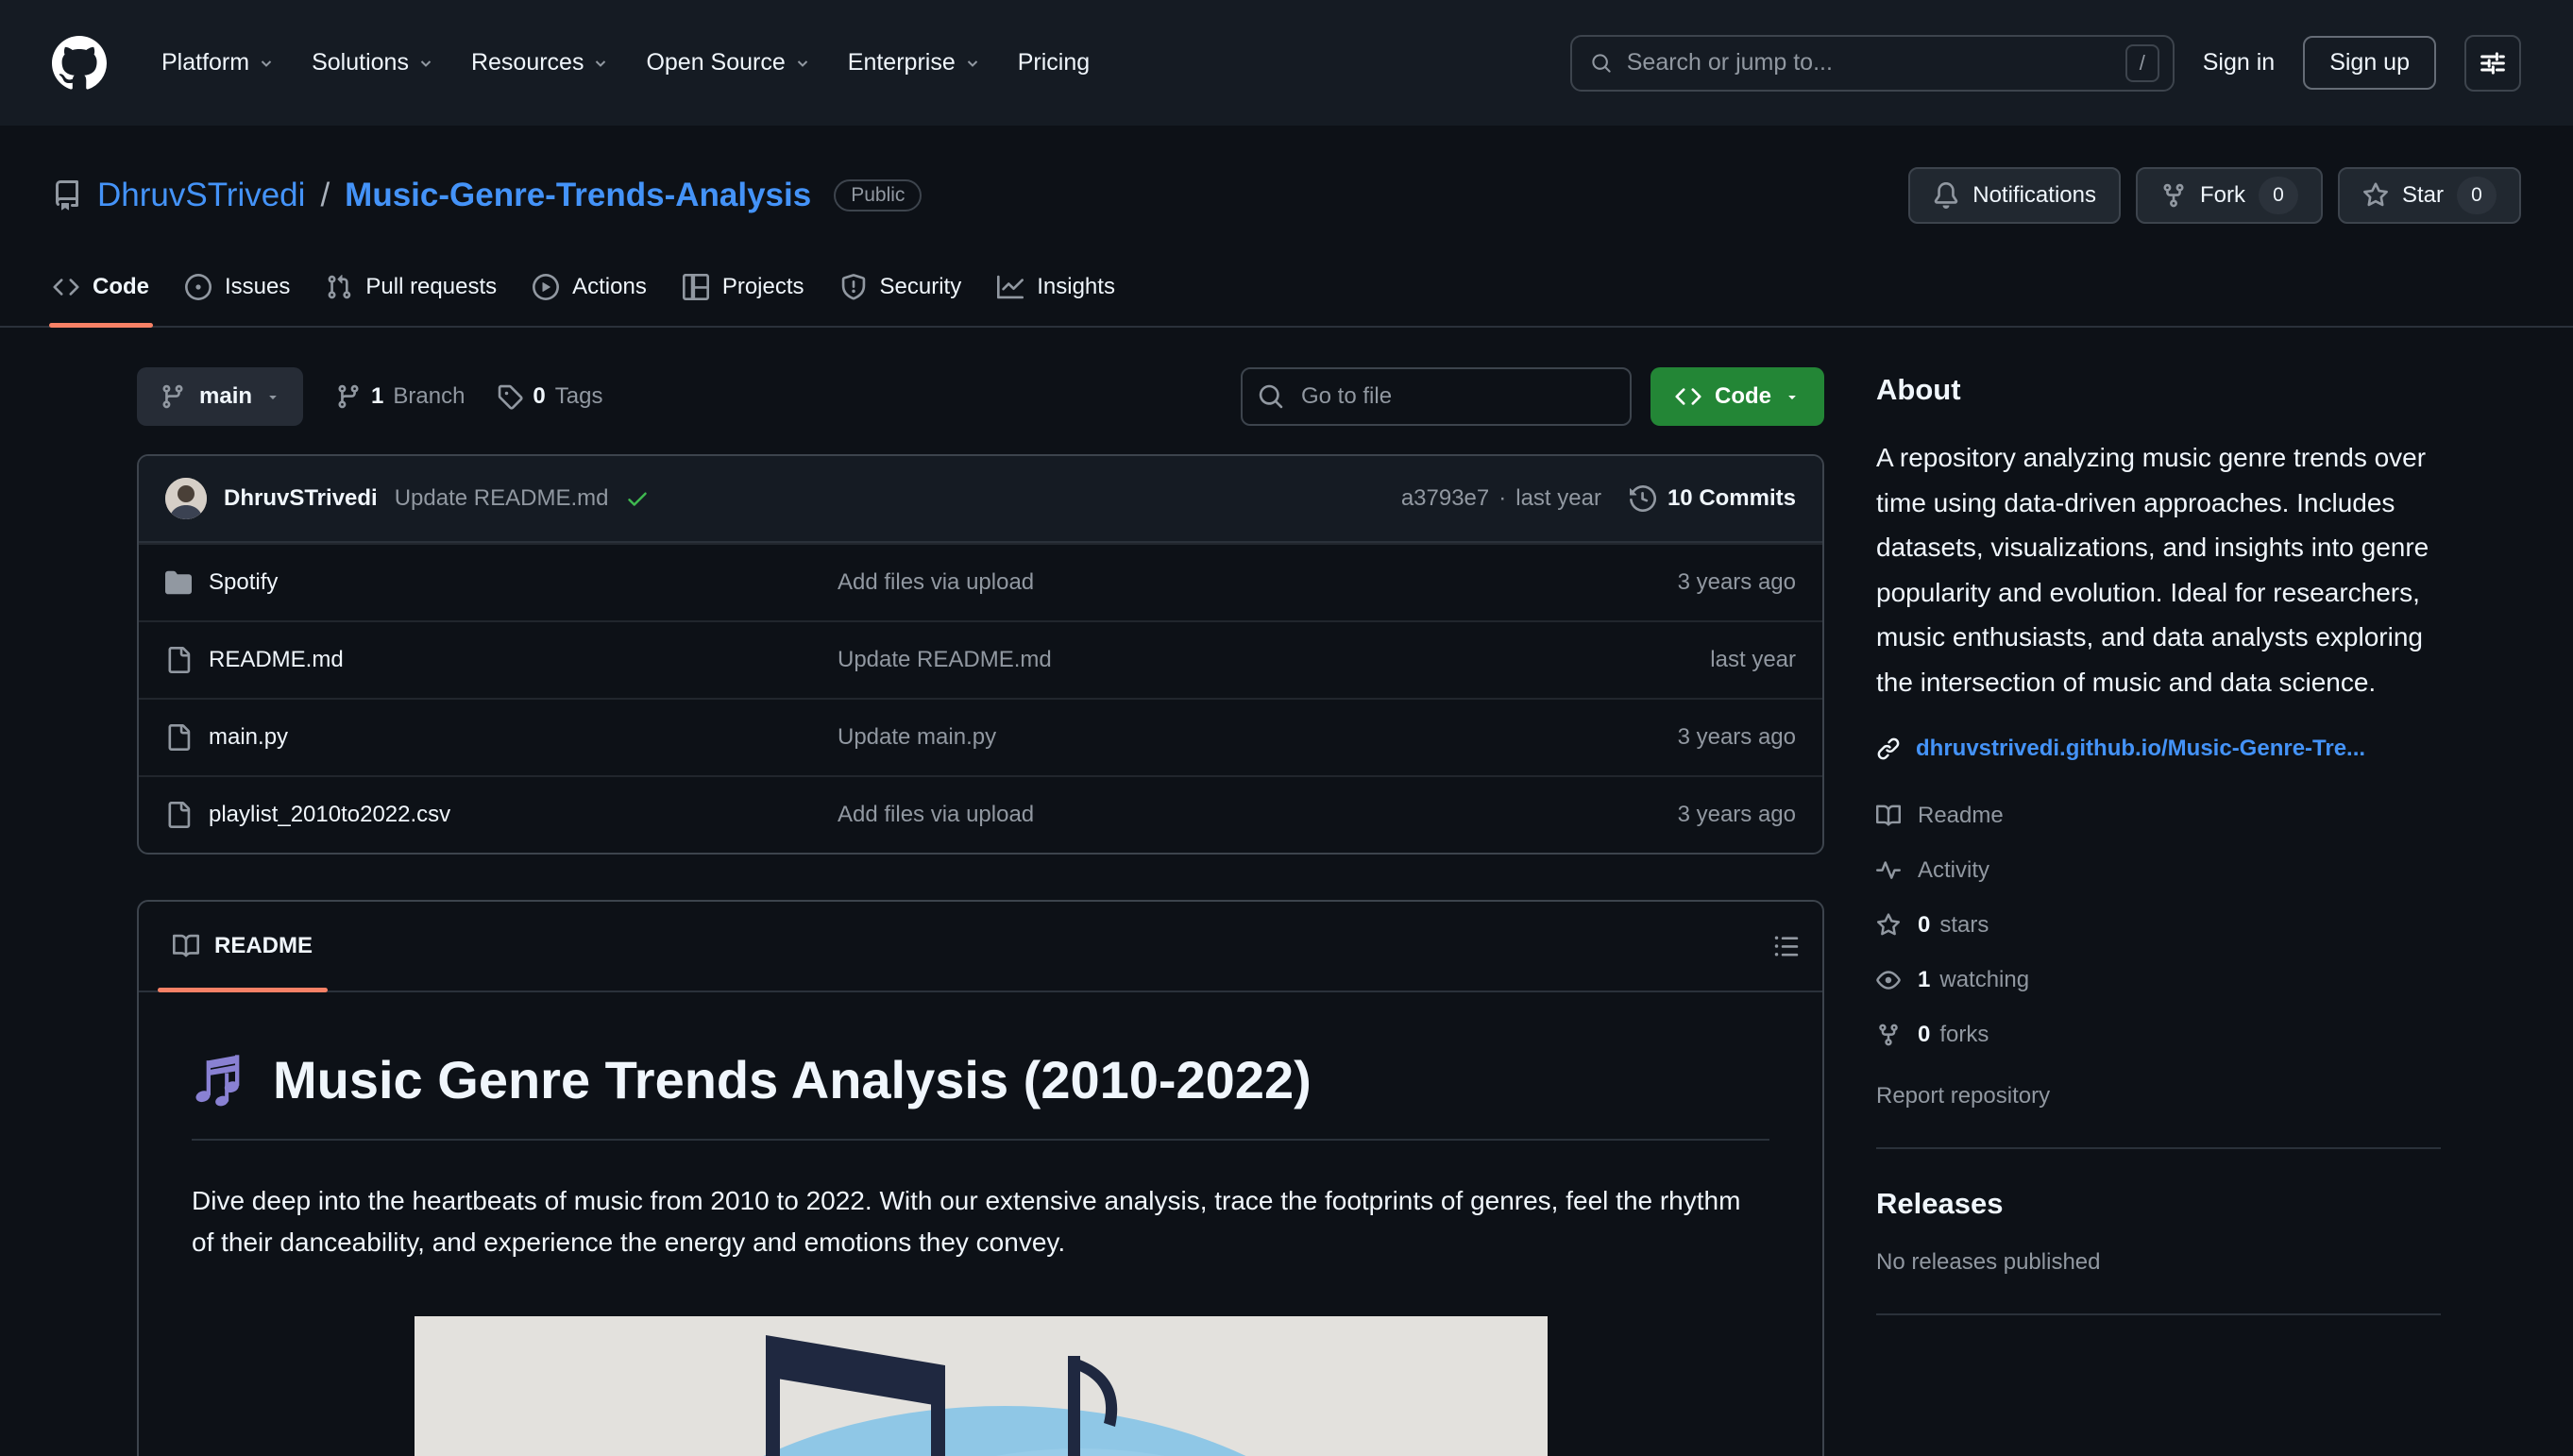 The image size is (2573, 1456). Describe the element at coordinates (2158, 870) in the screenshot. I see `activity-link: Activity` at that location.